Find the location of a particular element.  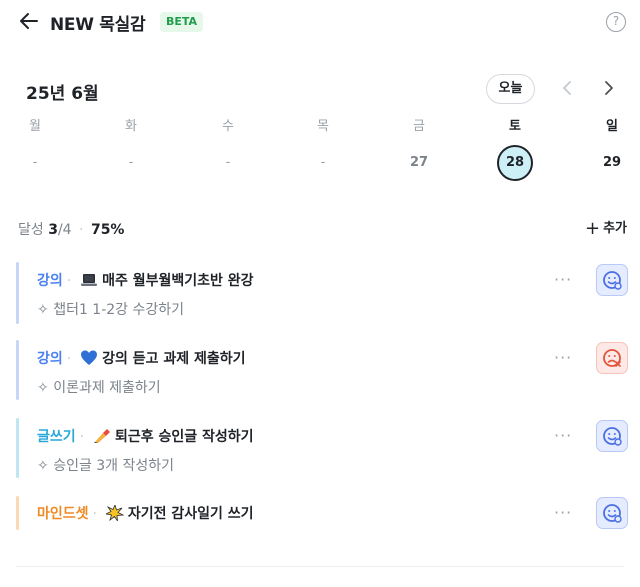

task-subtask-text: 승인글 3개 작성하기 is located at coordinates (114, 466).